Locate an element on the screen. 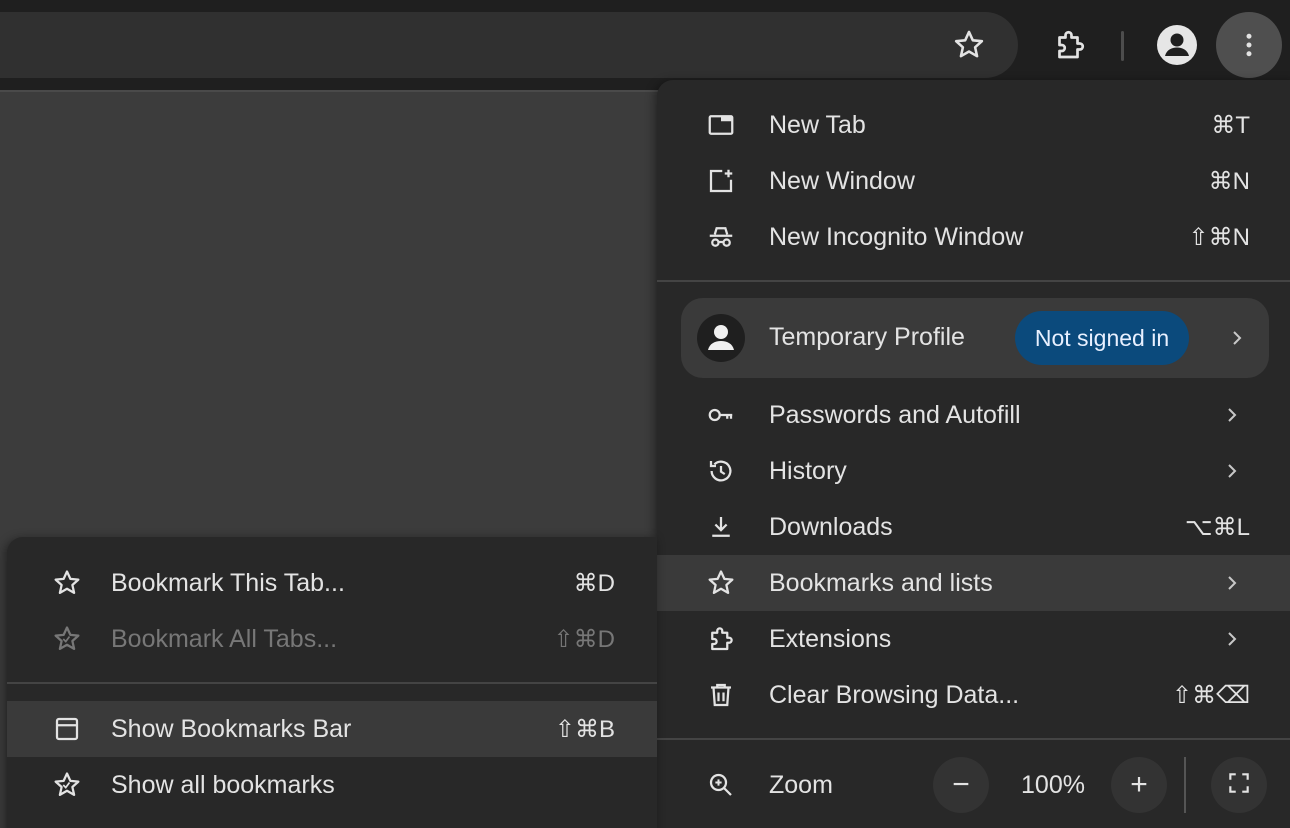  address-bar is located at coordinates (509, 45).